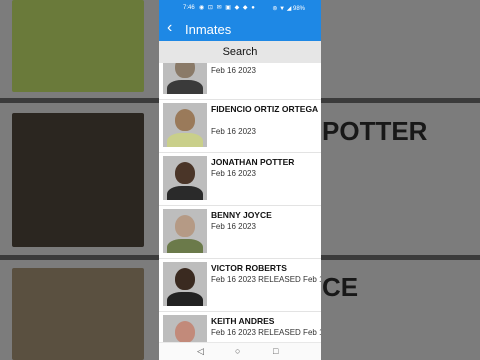  Describe the element at coordinates (200, 351) in the screenshot. I see `nav-back-icon: ◁` at that location.